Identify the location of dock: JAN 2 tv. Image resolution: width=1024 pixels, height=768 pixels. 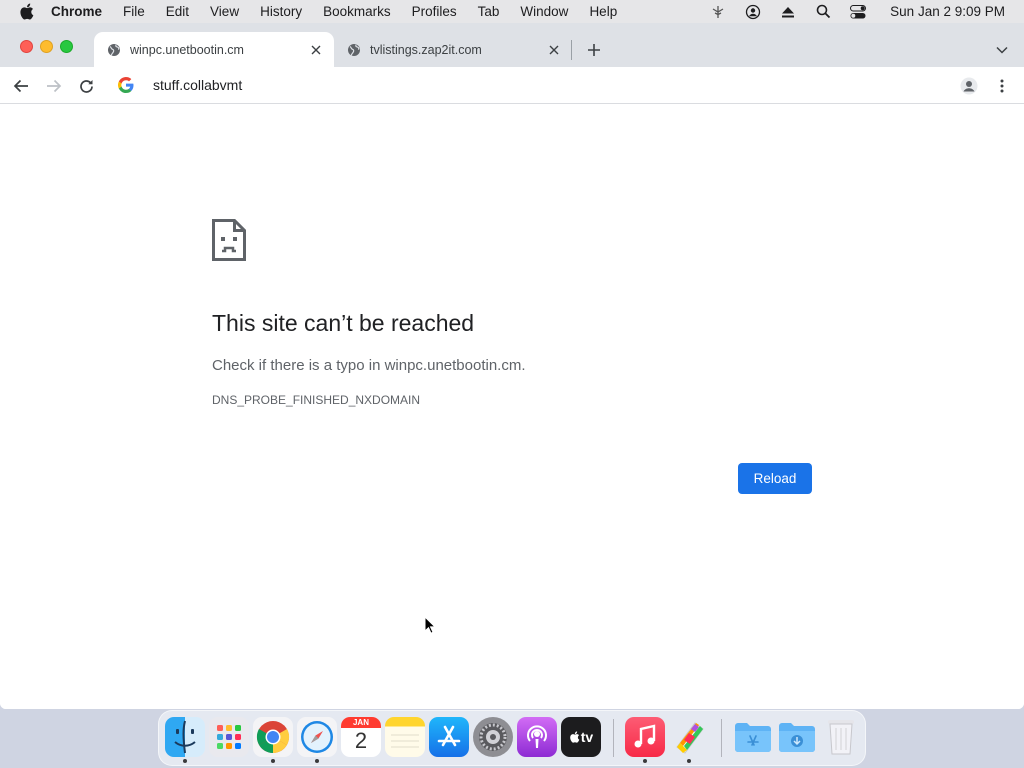
(512, 738).